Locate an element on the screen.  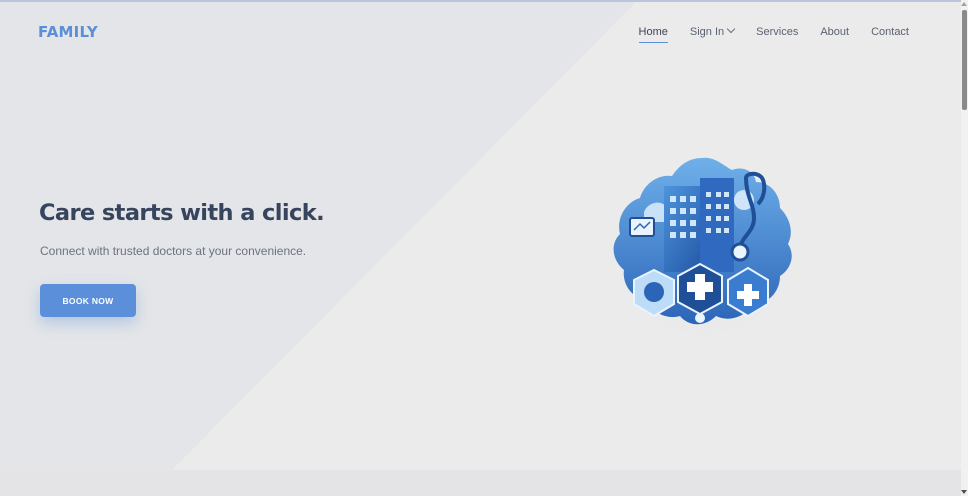
scroll-down-icon is located at coordinates (964, 492).